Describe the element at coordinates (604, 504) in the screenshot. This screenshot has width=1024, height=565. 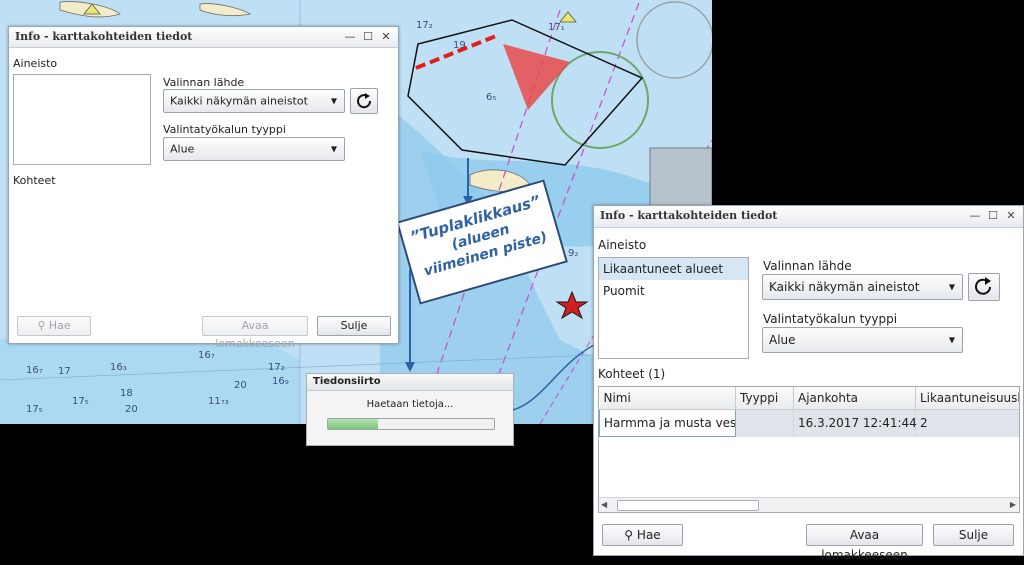
I see `scroll-left-icon: ◀` at that location.